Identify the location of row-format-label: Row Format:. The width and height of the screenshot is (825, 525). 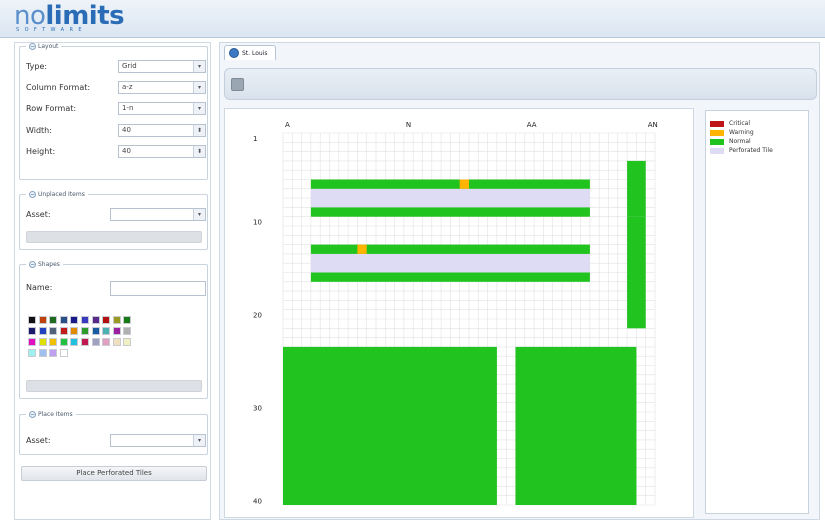
(51, 108).